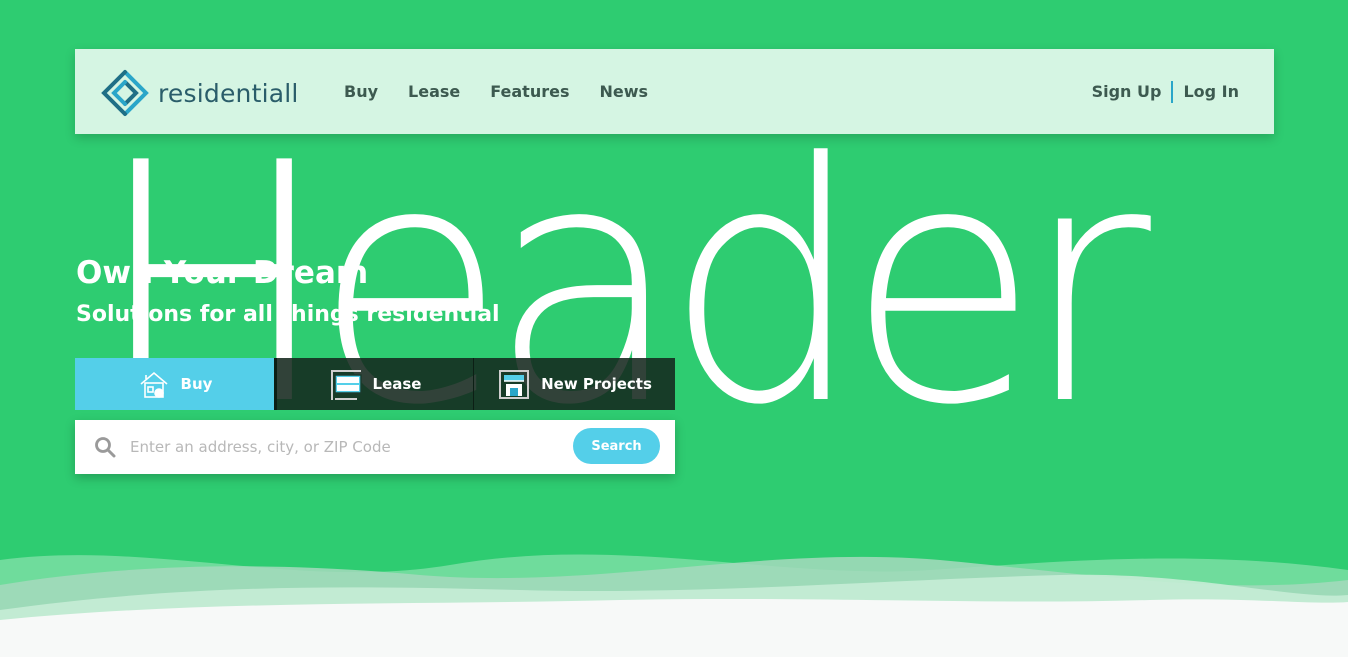 This screenshot has width=1348, height=657. Describe the element at coordinates (174, 384) in the screenshot. I see `tab-buy: Buy` at that location.